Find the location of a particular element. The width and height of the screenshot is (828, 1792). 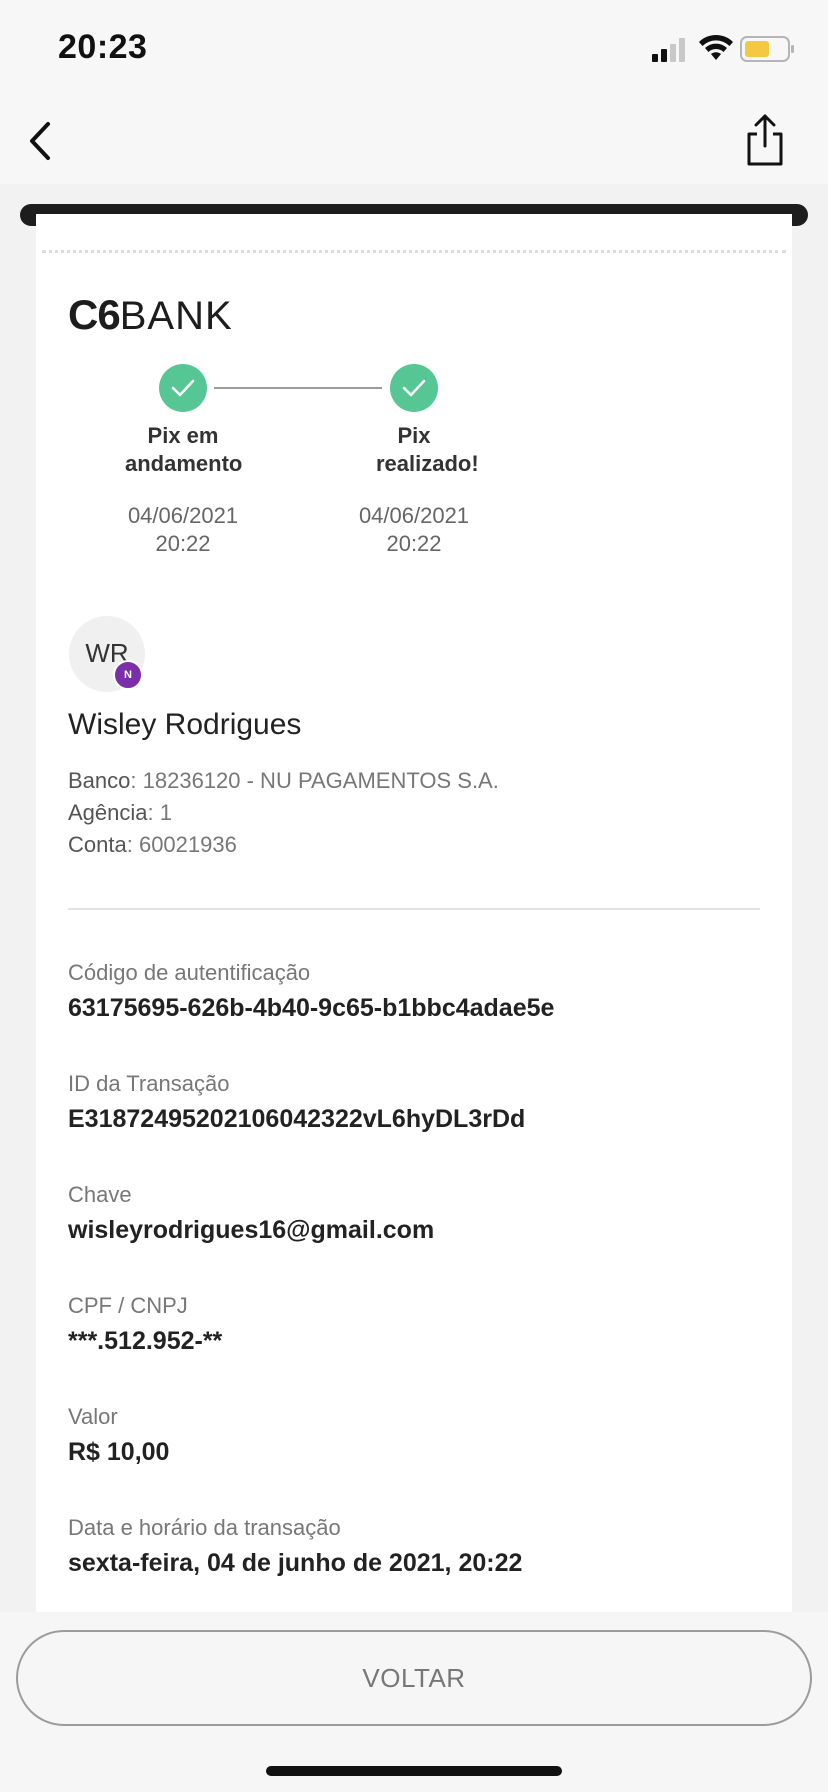

transaction-datetime-value: sexta-feira, 04 de junho de 2021, 20:22 is located at coordinates (295, 1563).